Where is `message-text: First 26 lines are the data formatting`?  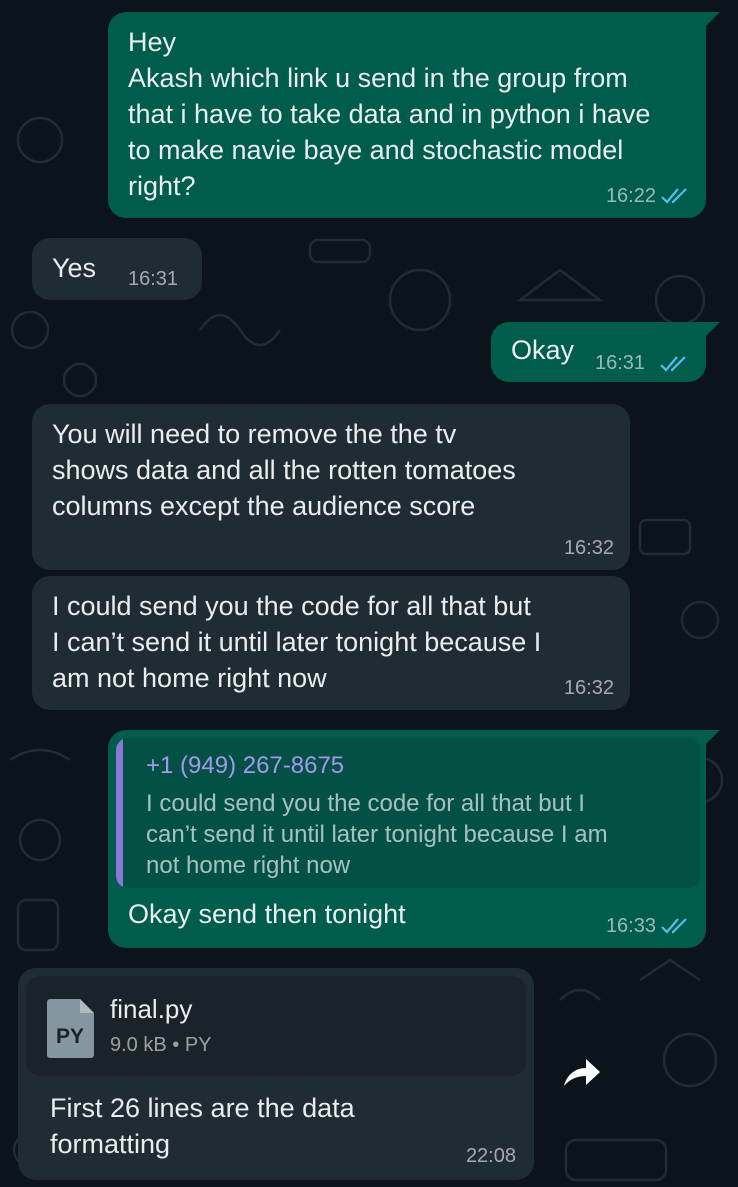
message-text: First 26 lines are the data formatting is located at coordinates (202, 1126).